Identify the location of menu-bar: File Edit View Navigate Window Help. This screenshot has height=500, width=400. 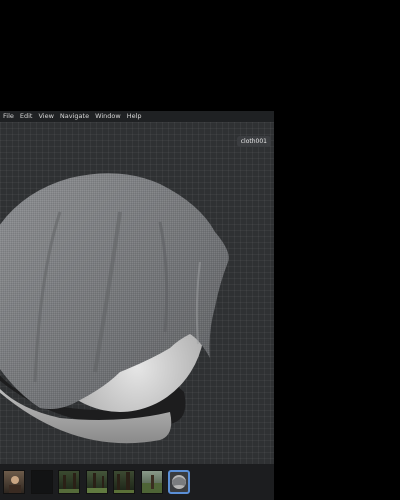
(137, 116).